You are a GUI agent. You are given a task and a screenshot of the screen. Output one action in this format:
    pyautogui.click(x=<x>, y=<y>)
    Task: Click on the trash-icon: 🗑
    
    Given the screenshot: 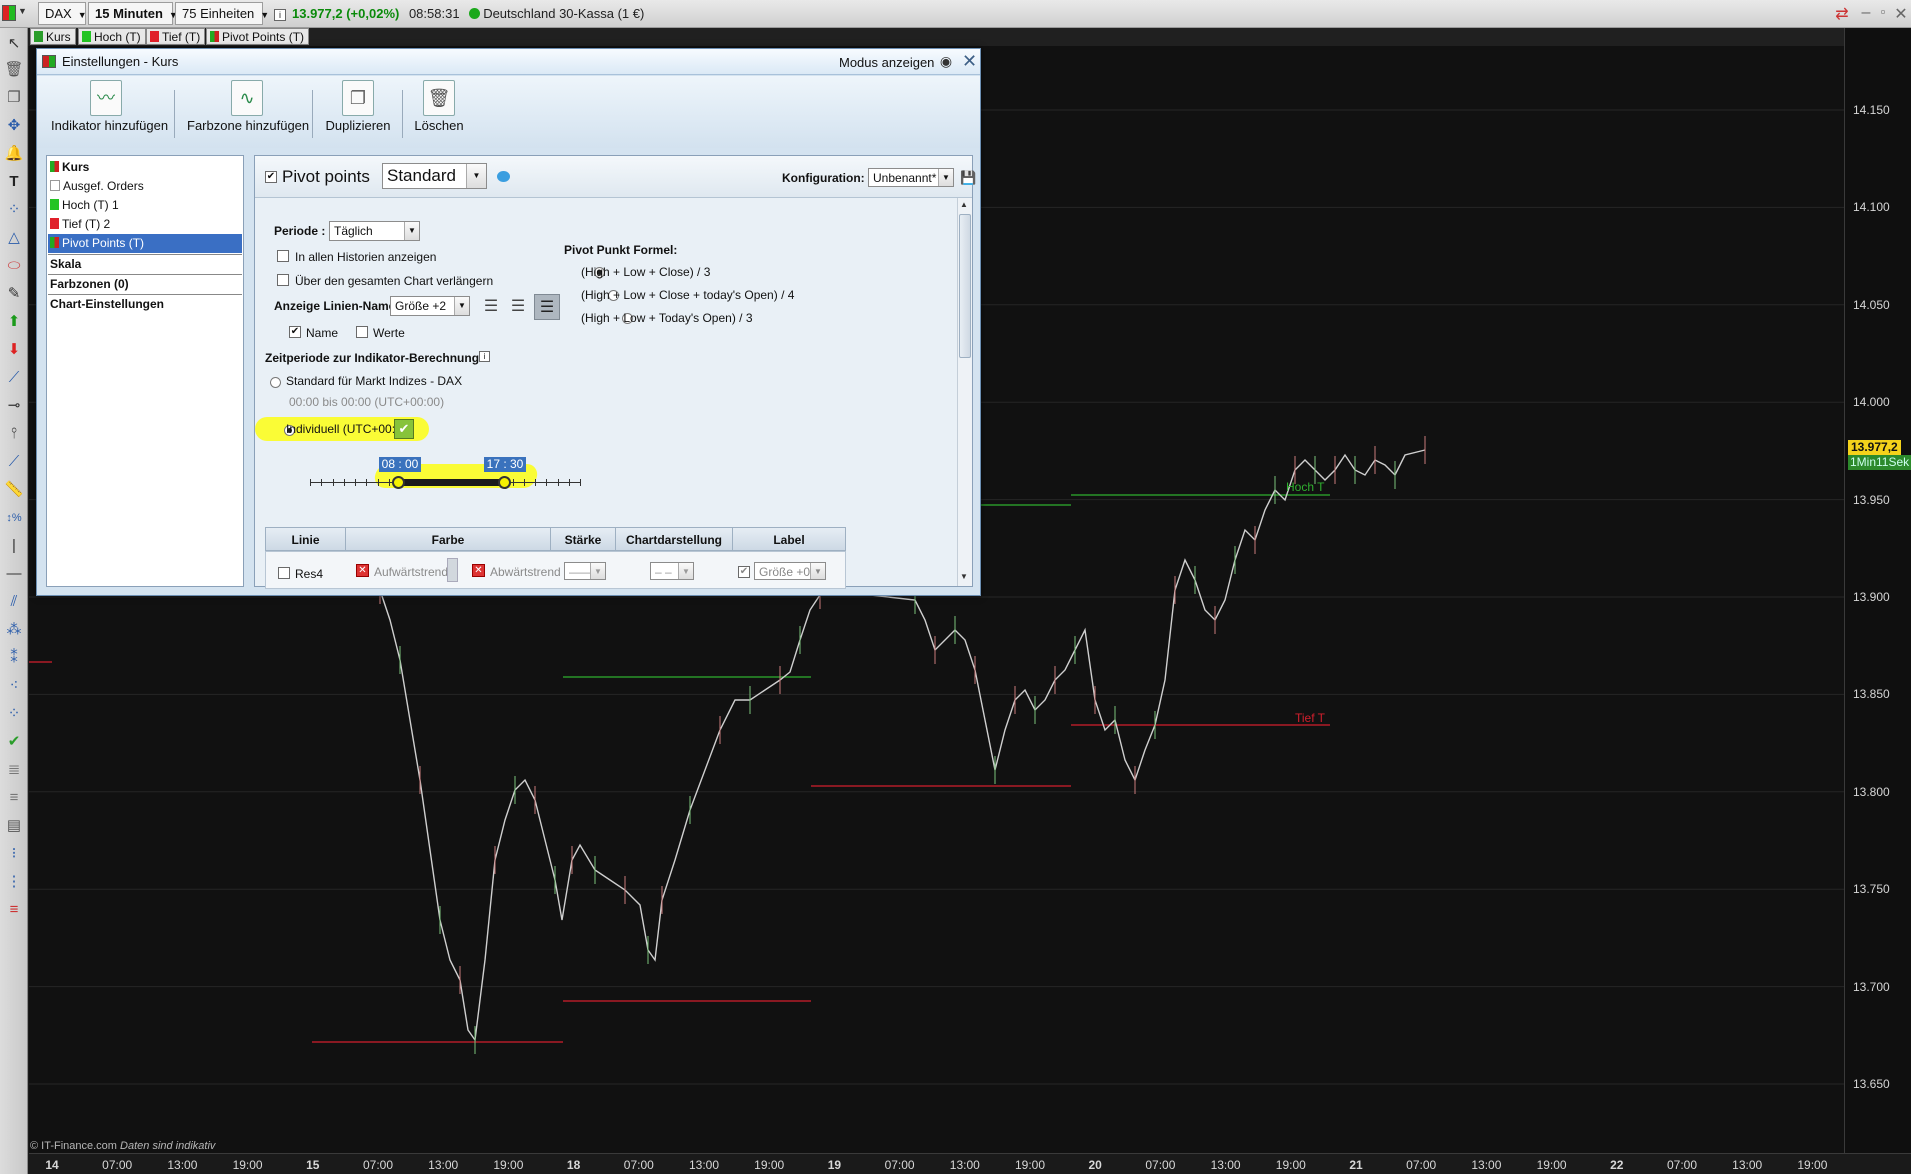 What is the action you would take?
    pyautogui.click(x=14, y=70)
    